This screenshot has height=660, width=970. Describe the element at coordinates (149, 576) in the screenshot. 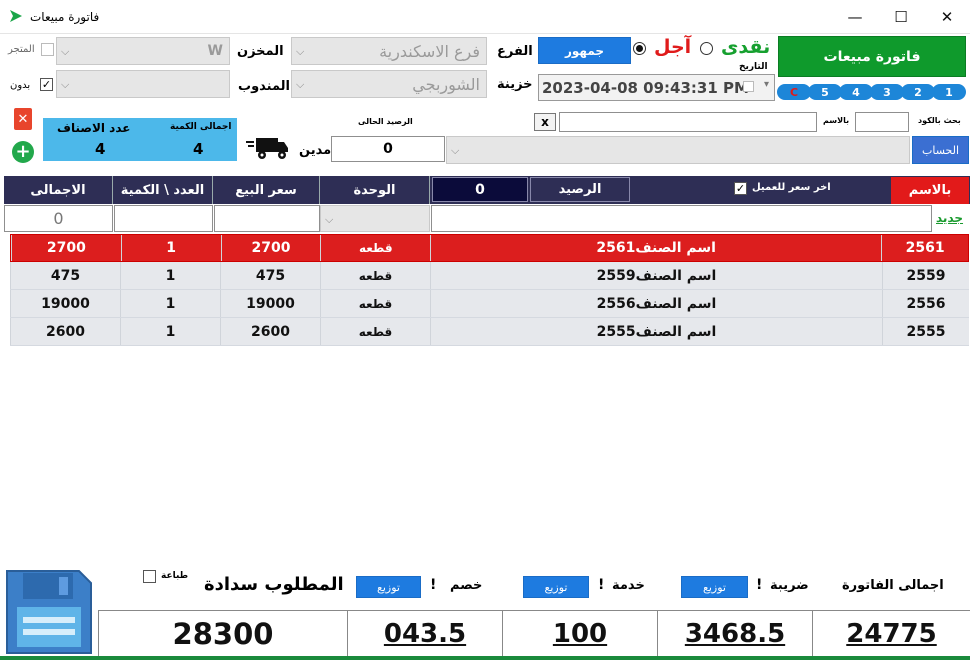

I see `print-checkbox` at that location.